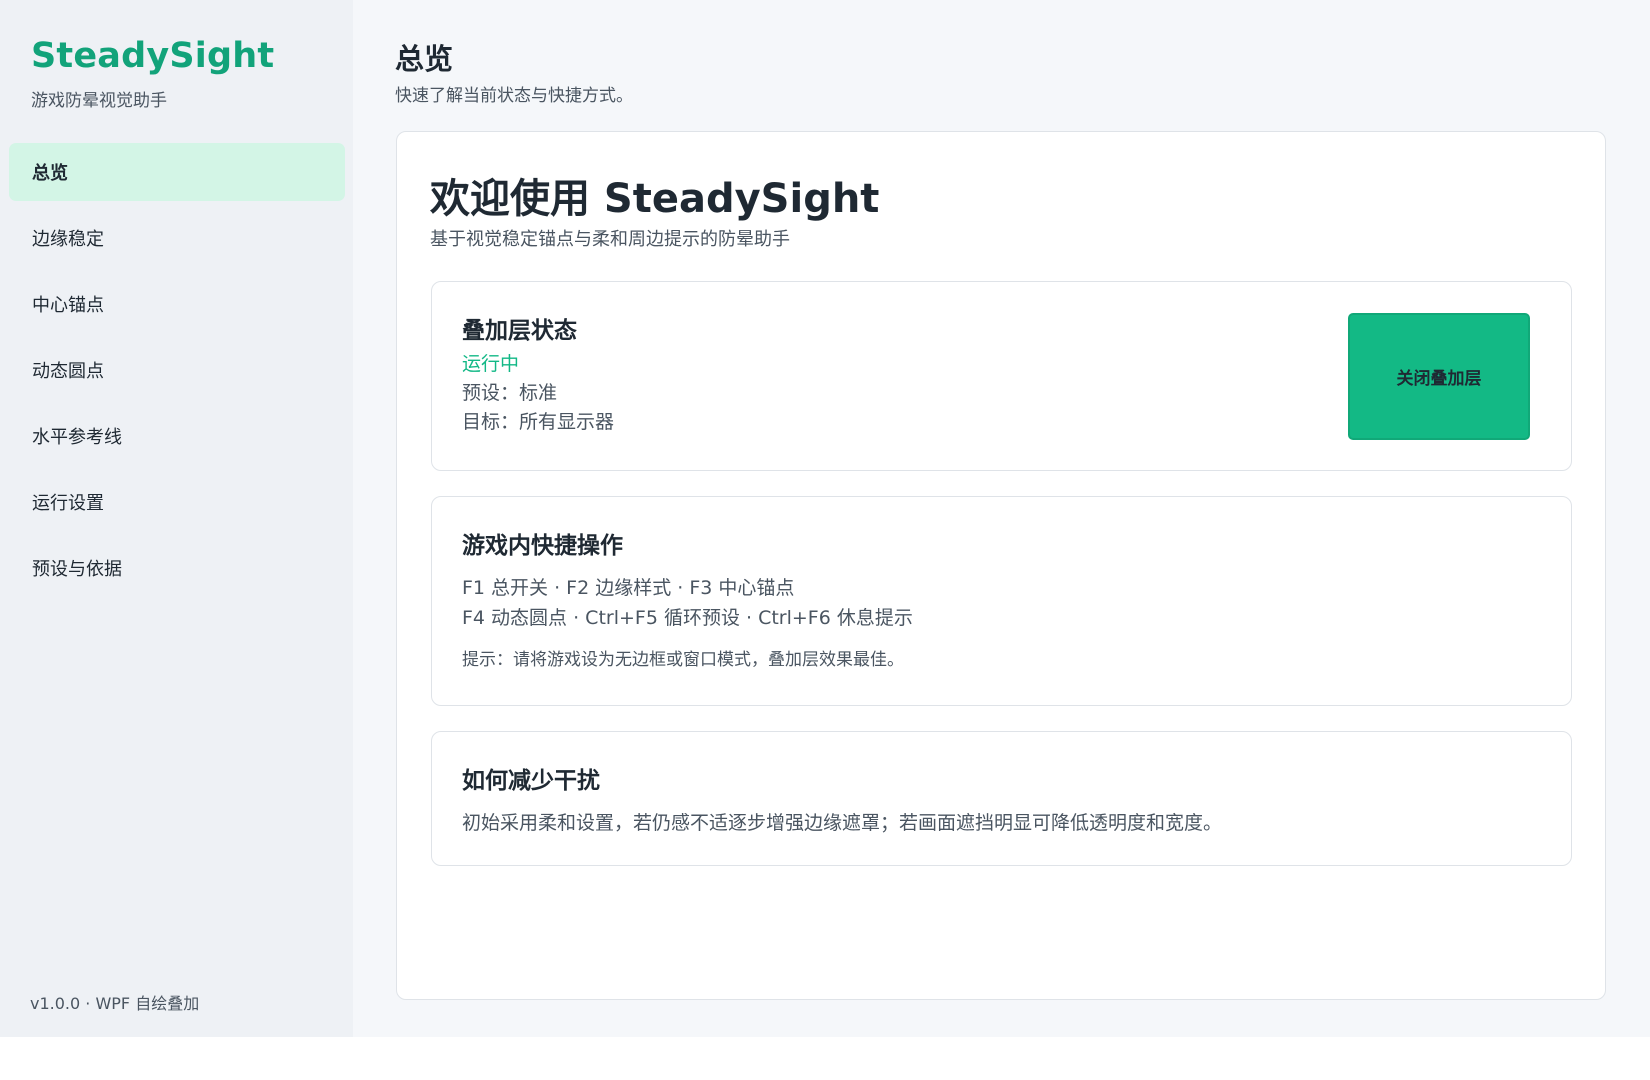 This screenshot has width=1650, height=1080. Describe the element at coordinates (510, 393) in the screenshot. I see `overlay-preset: 预设：标准` at that location.